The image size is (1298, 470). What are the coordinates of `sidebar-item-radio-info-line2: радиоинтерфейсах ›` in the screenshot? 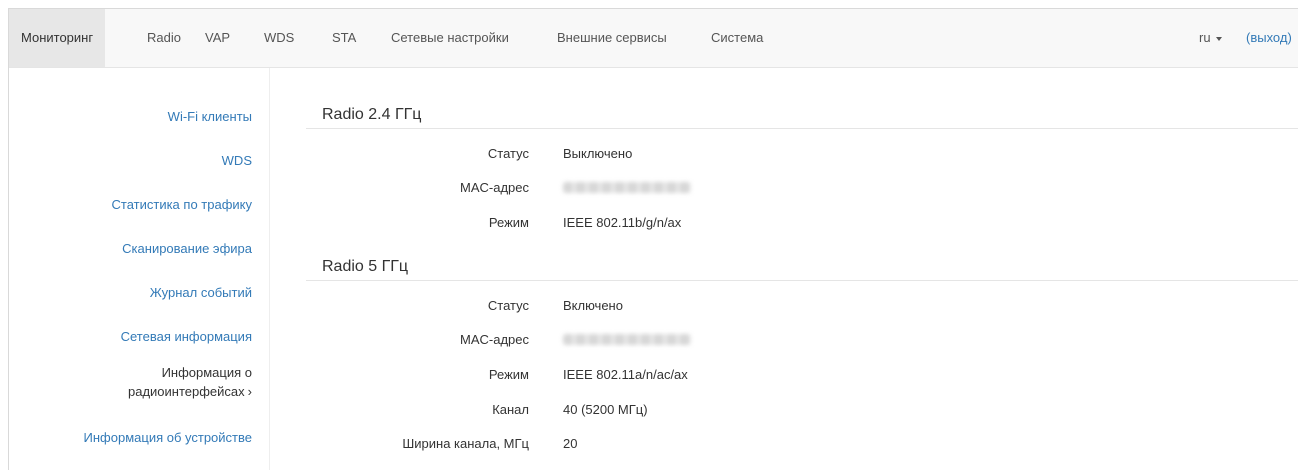 It's located at (189, 391).